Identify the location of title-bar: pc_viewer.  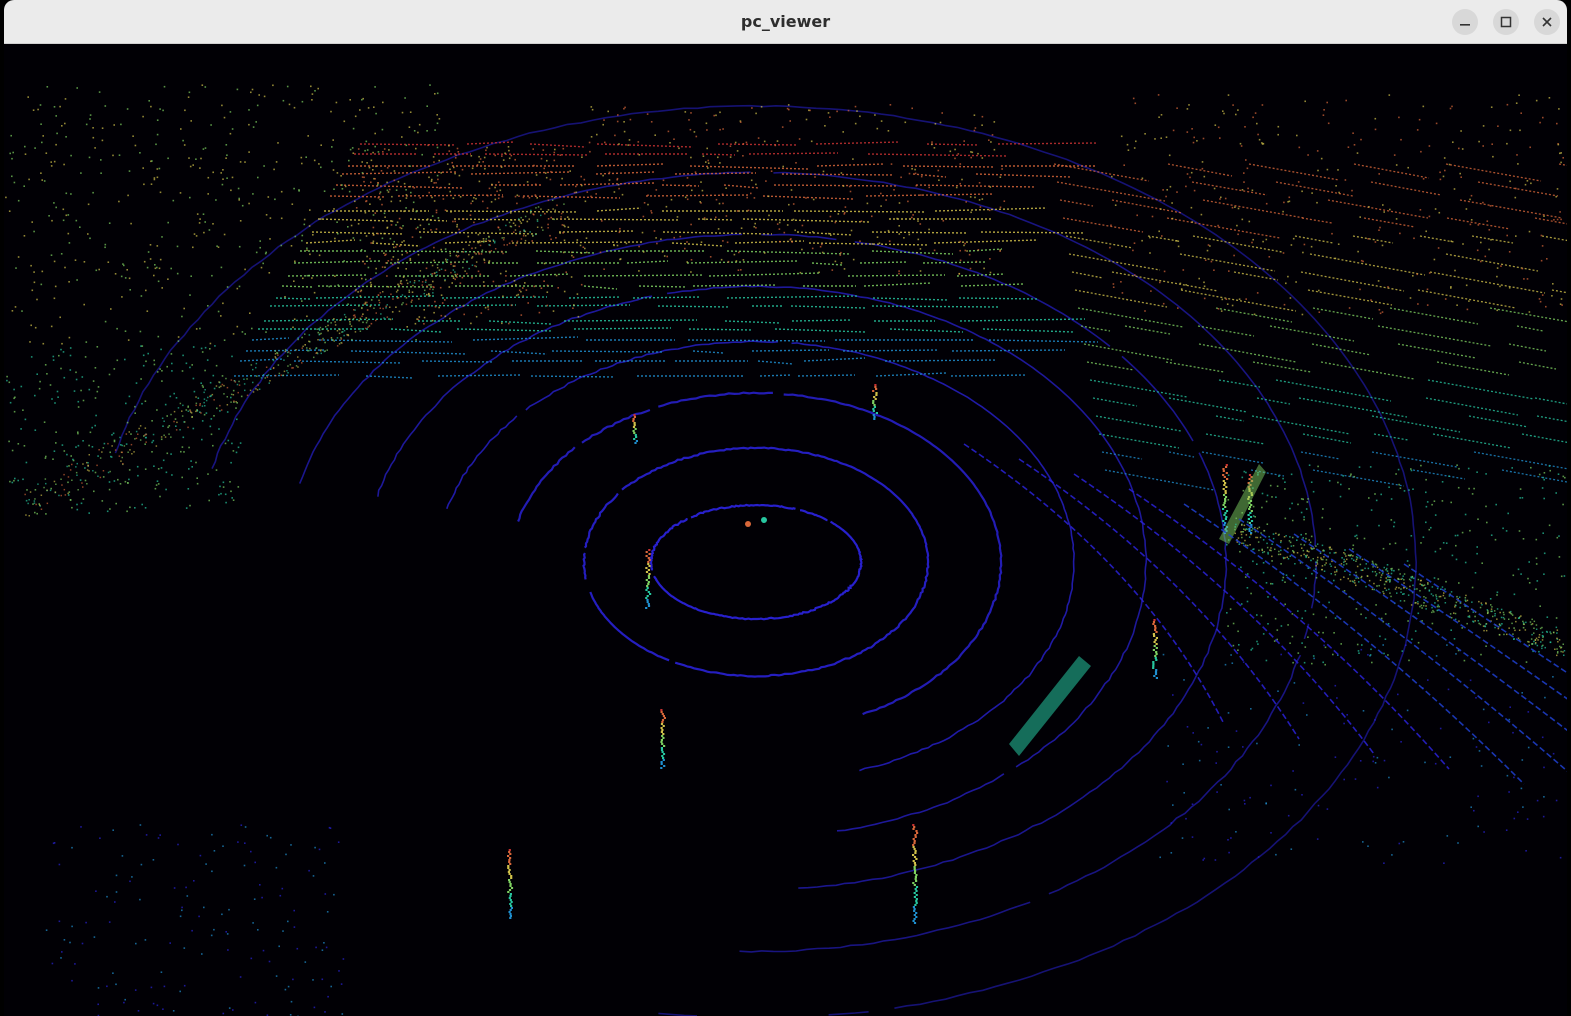
(785, 22).